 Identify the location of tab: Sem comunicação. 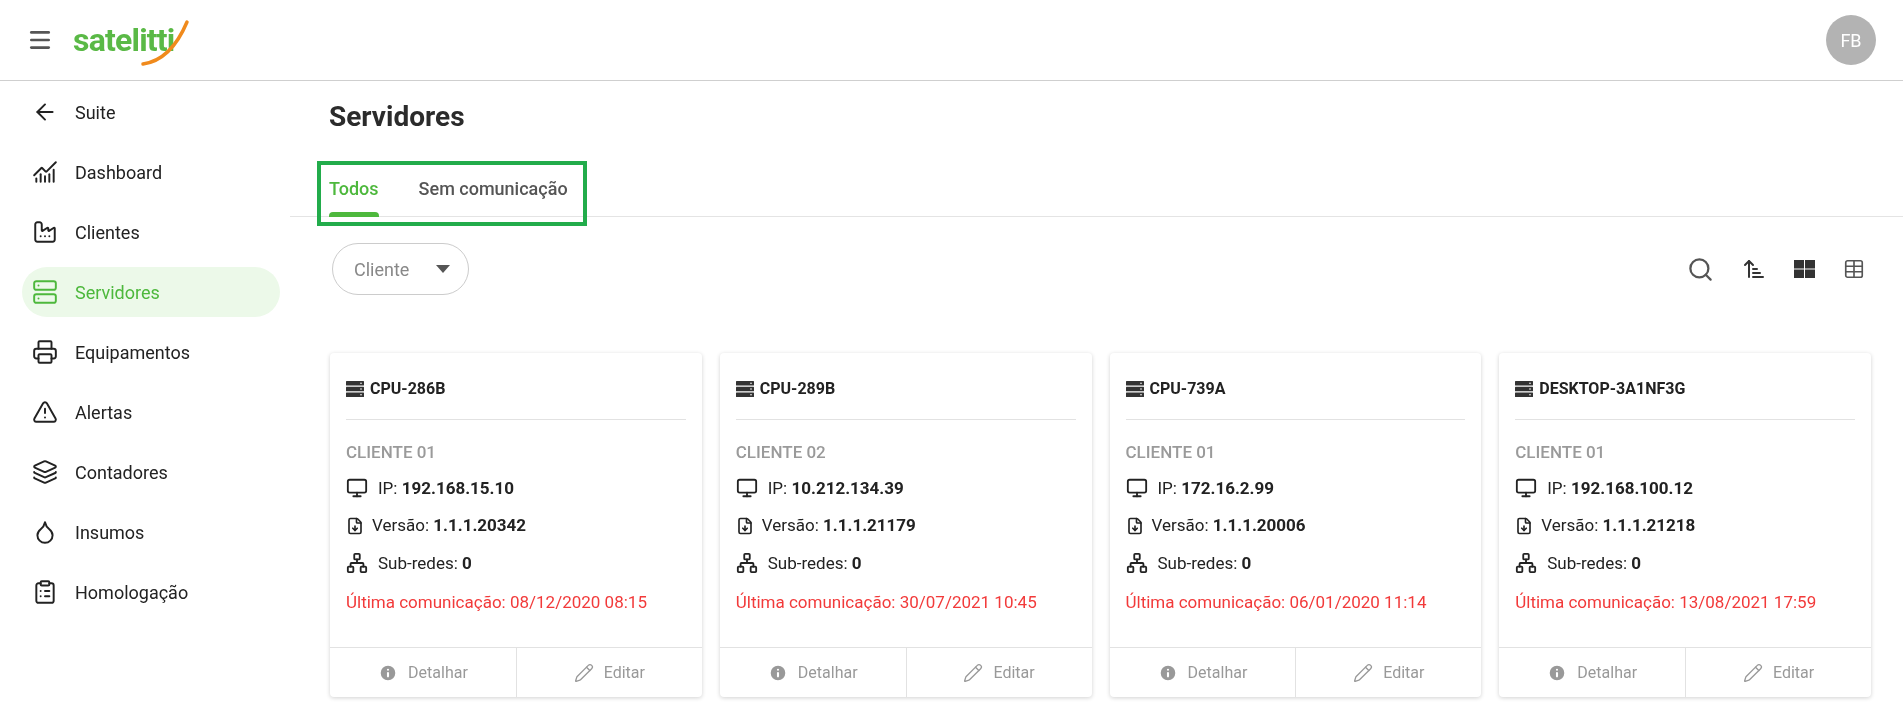
(493, 194).